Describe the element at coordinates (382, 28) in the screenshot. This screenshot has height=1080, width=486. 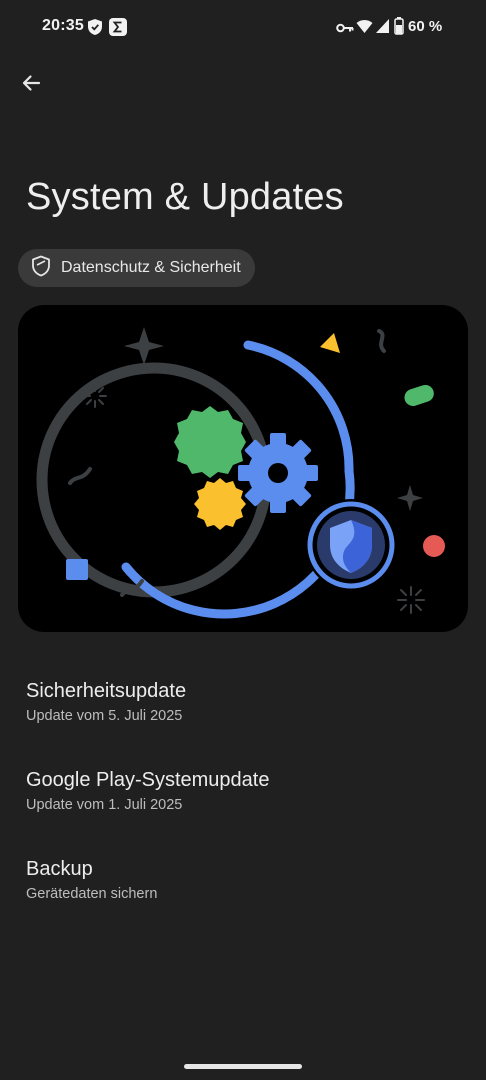
I see `signal-icon` at that location.